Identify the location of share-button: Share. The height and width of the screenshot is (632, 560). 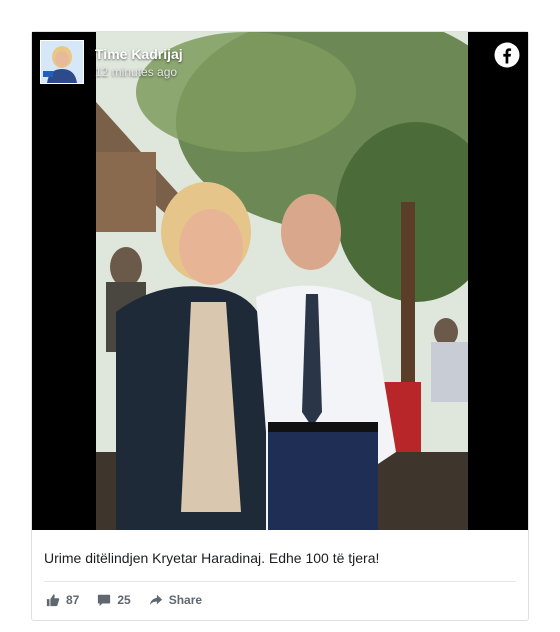
(175, 600).